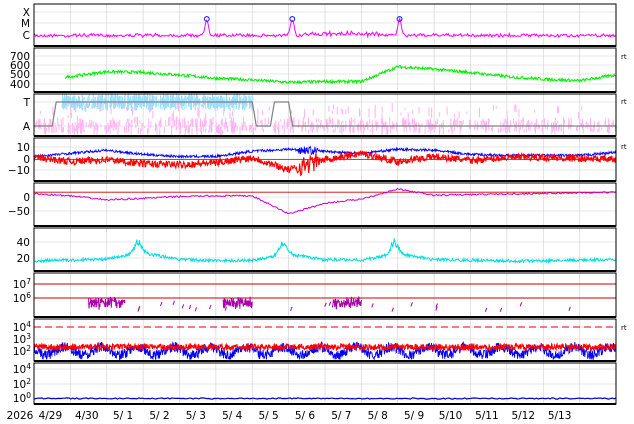 Image resolution: width=634 pixels, height=424 pixels. What do you see at coordinates (560, 416) in the screenshot?
I see `x-axis-date-label: 5/13` at bounding box center [560, 416].